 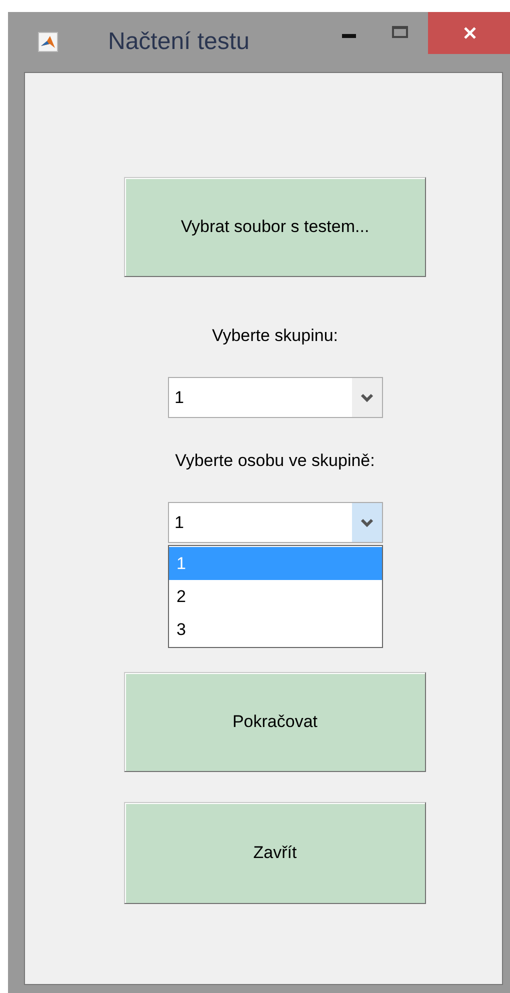 I want to click on close-icon, so click(x=469, y=33).